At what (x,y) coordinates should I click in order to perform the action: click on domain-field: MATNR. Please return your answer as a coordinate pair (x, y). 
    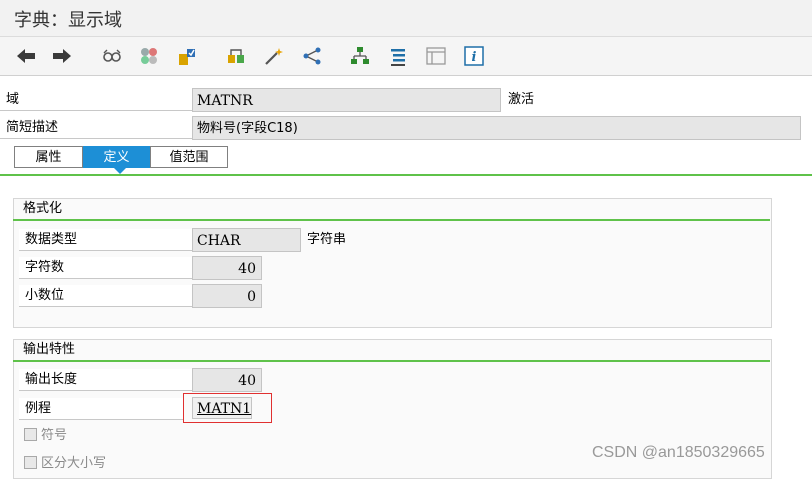
    Looking at the image, I should click on (346, 100).